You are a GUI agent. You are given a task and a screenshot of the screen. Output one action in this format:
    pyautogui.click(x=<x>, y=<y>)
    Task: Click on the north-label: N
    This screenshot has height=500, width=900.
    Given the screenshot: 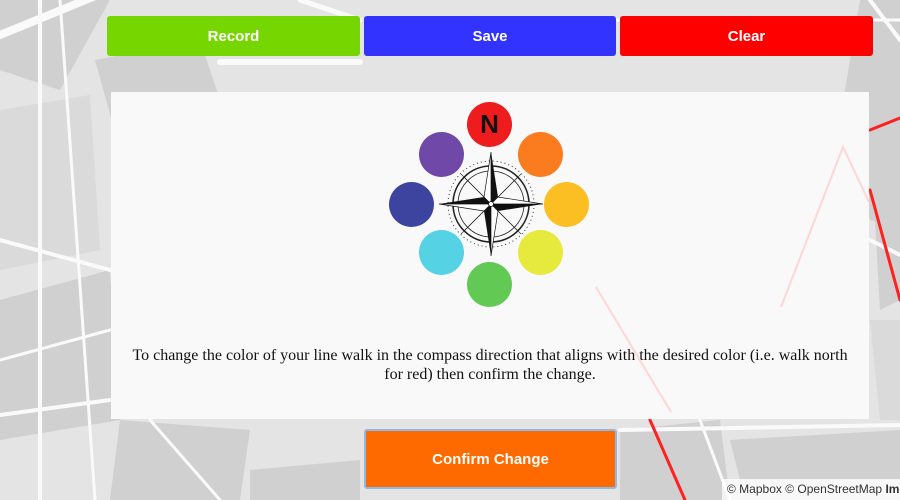 What is the action you would take?
    pyautogui.click(x=489, y=124)
    